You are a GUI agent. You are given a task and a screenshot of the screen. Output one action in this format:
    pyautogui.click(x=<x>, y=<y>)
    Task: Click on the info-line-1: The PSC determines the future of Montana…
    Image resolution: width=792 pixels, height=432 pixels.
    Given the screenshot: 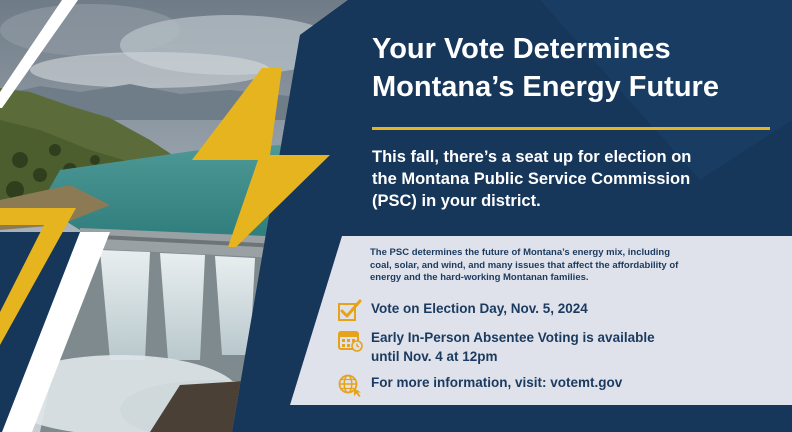 What is the action you would take?
    pyautogui.click(x=520, y=252)
    